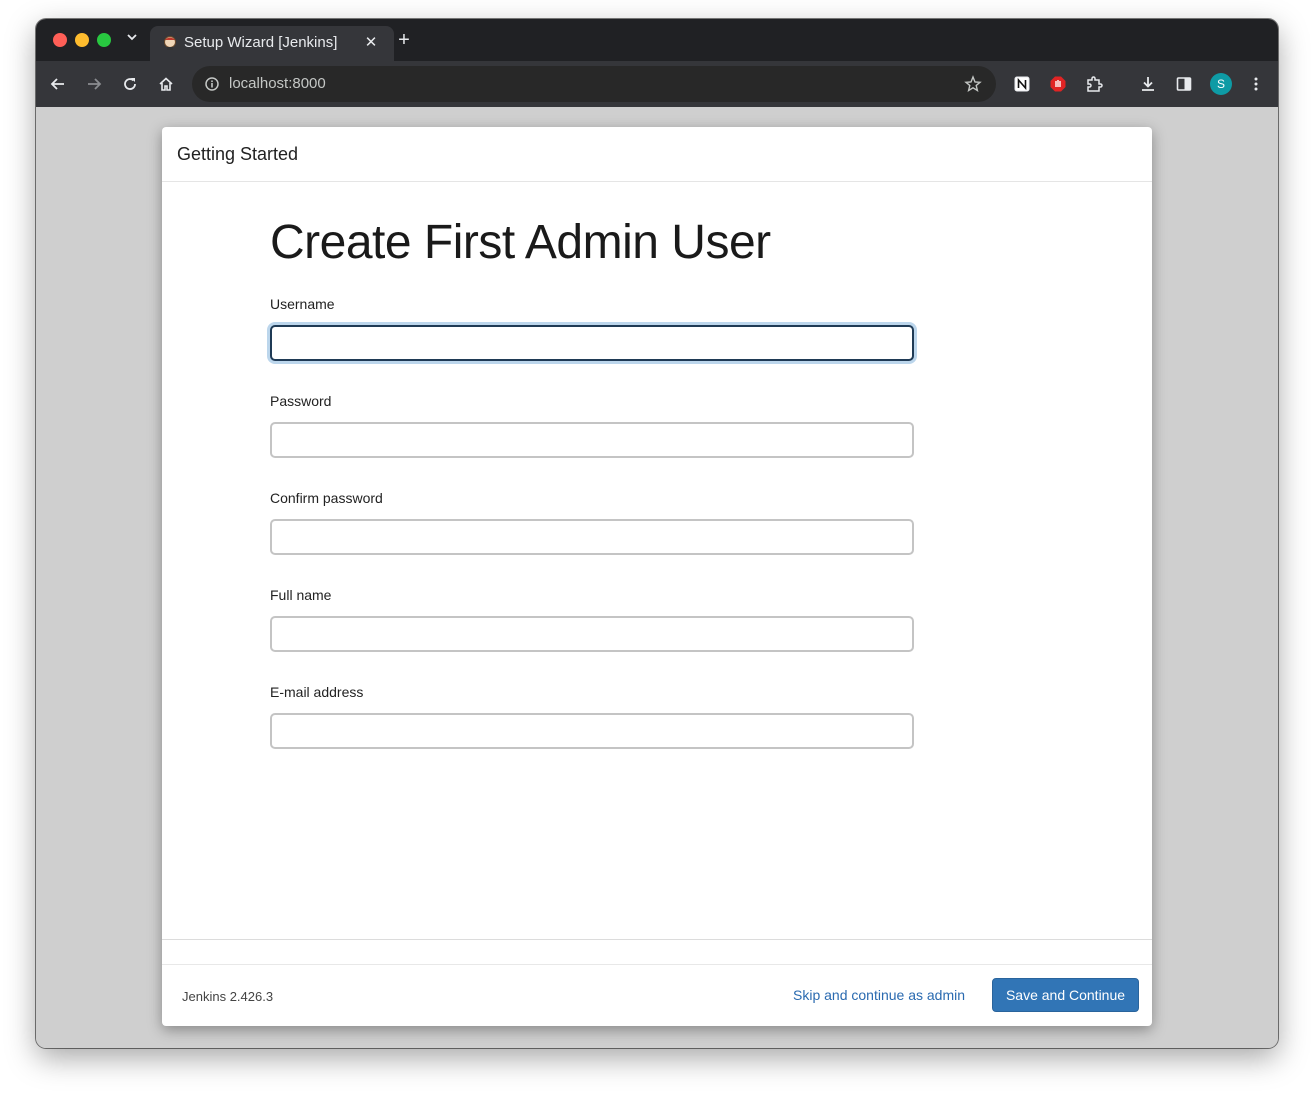 The image size is (1314, 1100). Describe the element at coordinates (302, 304) in the screenshot. I see `username-label: Username` at that location.